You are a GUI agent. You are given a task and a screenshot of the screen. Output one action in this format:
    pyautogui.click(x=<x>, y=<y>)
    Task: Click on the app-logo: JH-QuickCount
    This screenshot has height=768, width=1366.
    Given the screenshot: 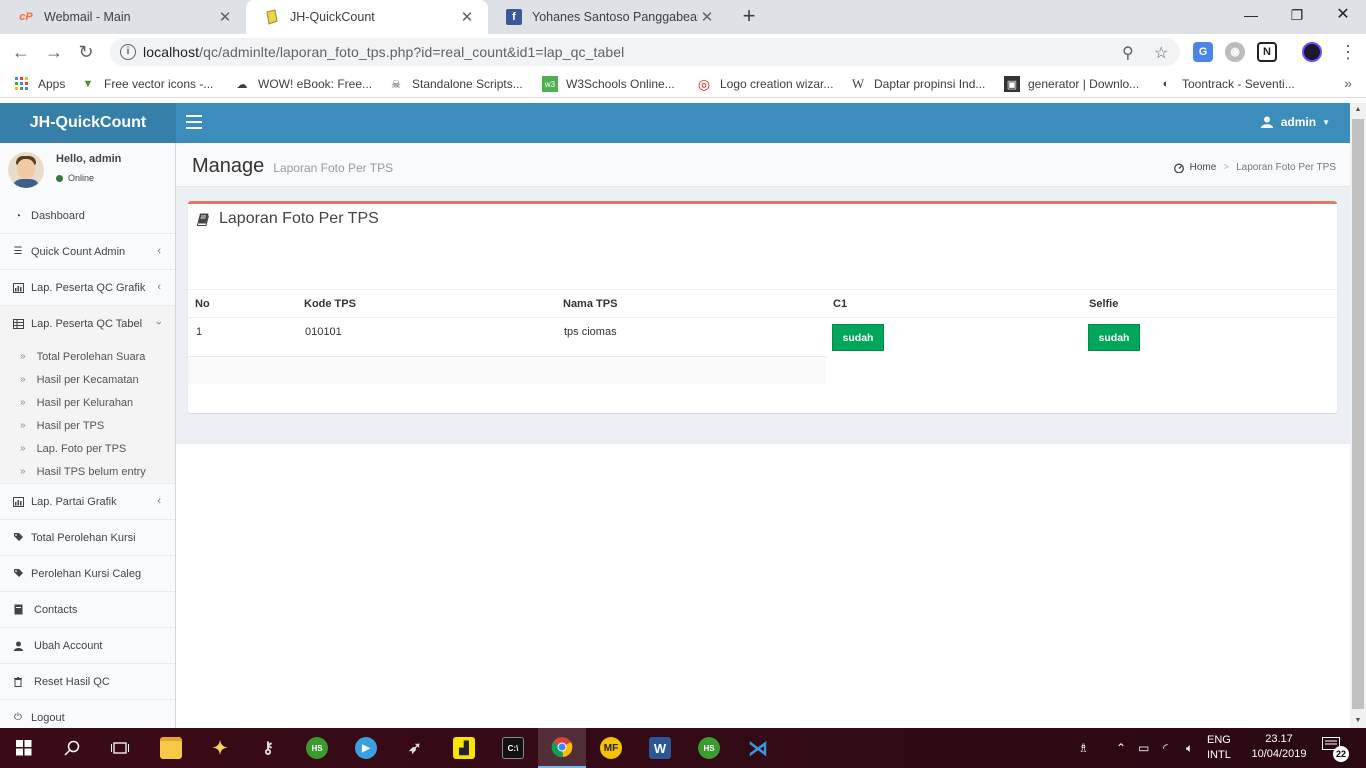 What is the action you would take?
    pyautogui.click(x=88, y=123)
    